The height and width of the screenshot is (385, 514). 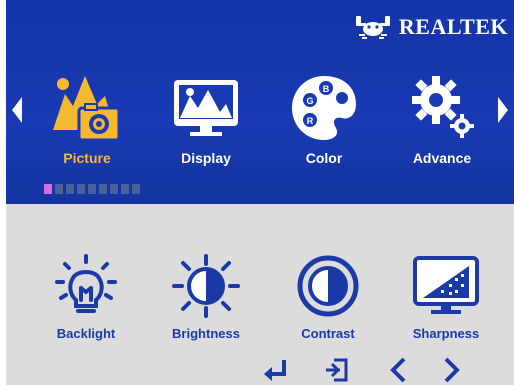 I want to click on exit-icon, so click(x=337, y=370).